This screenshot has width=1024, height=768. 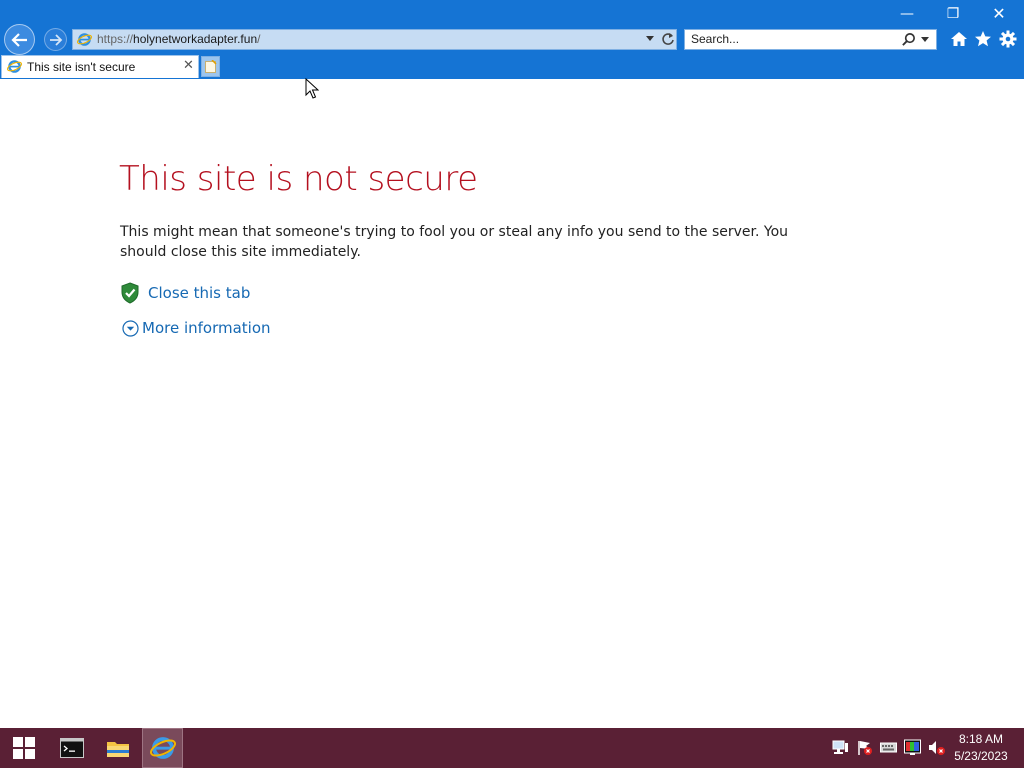 I want to click on close-tab-row: Close this tab, so click(x=185, y=293).